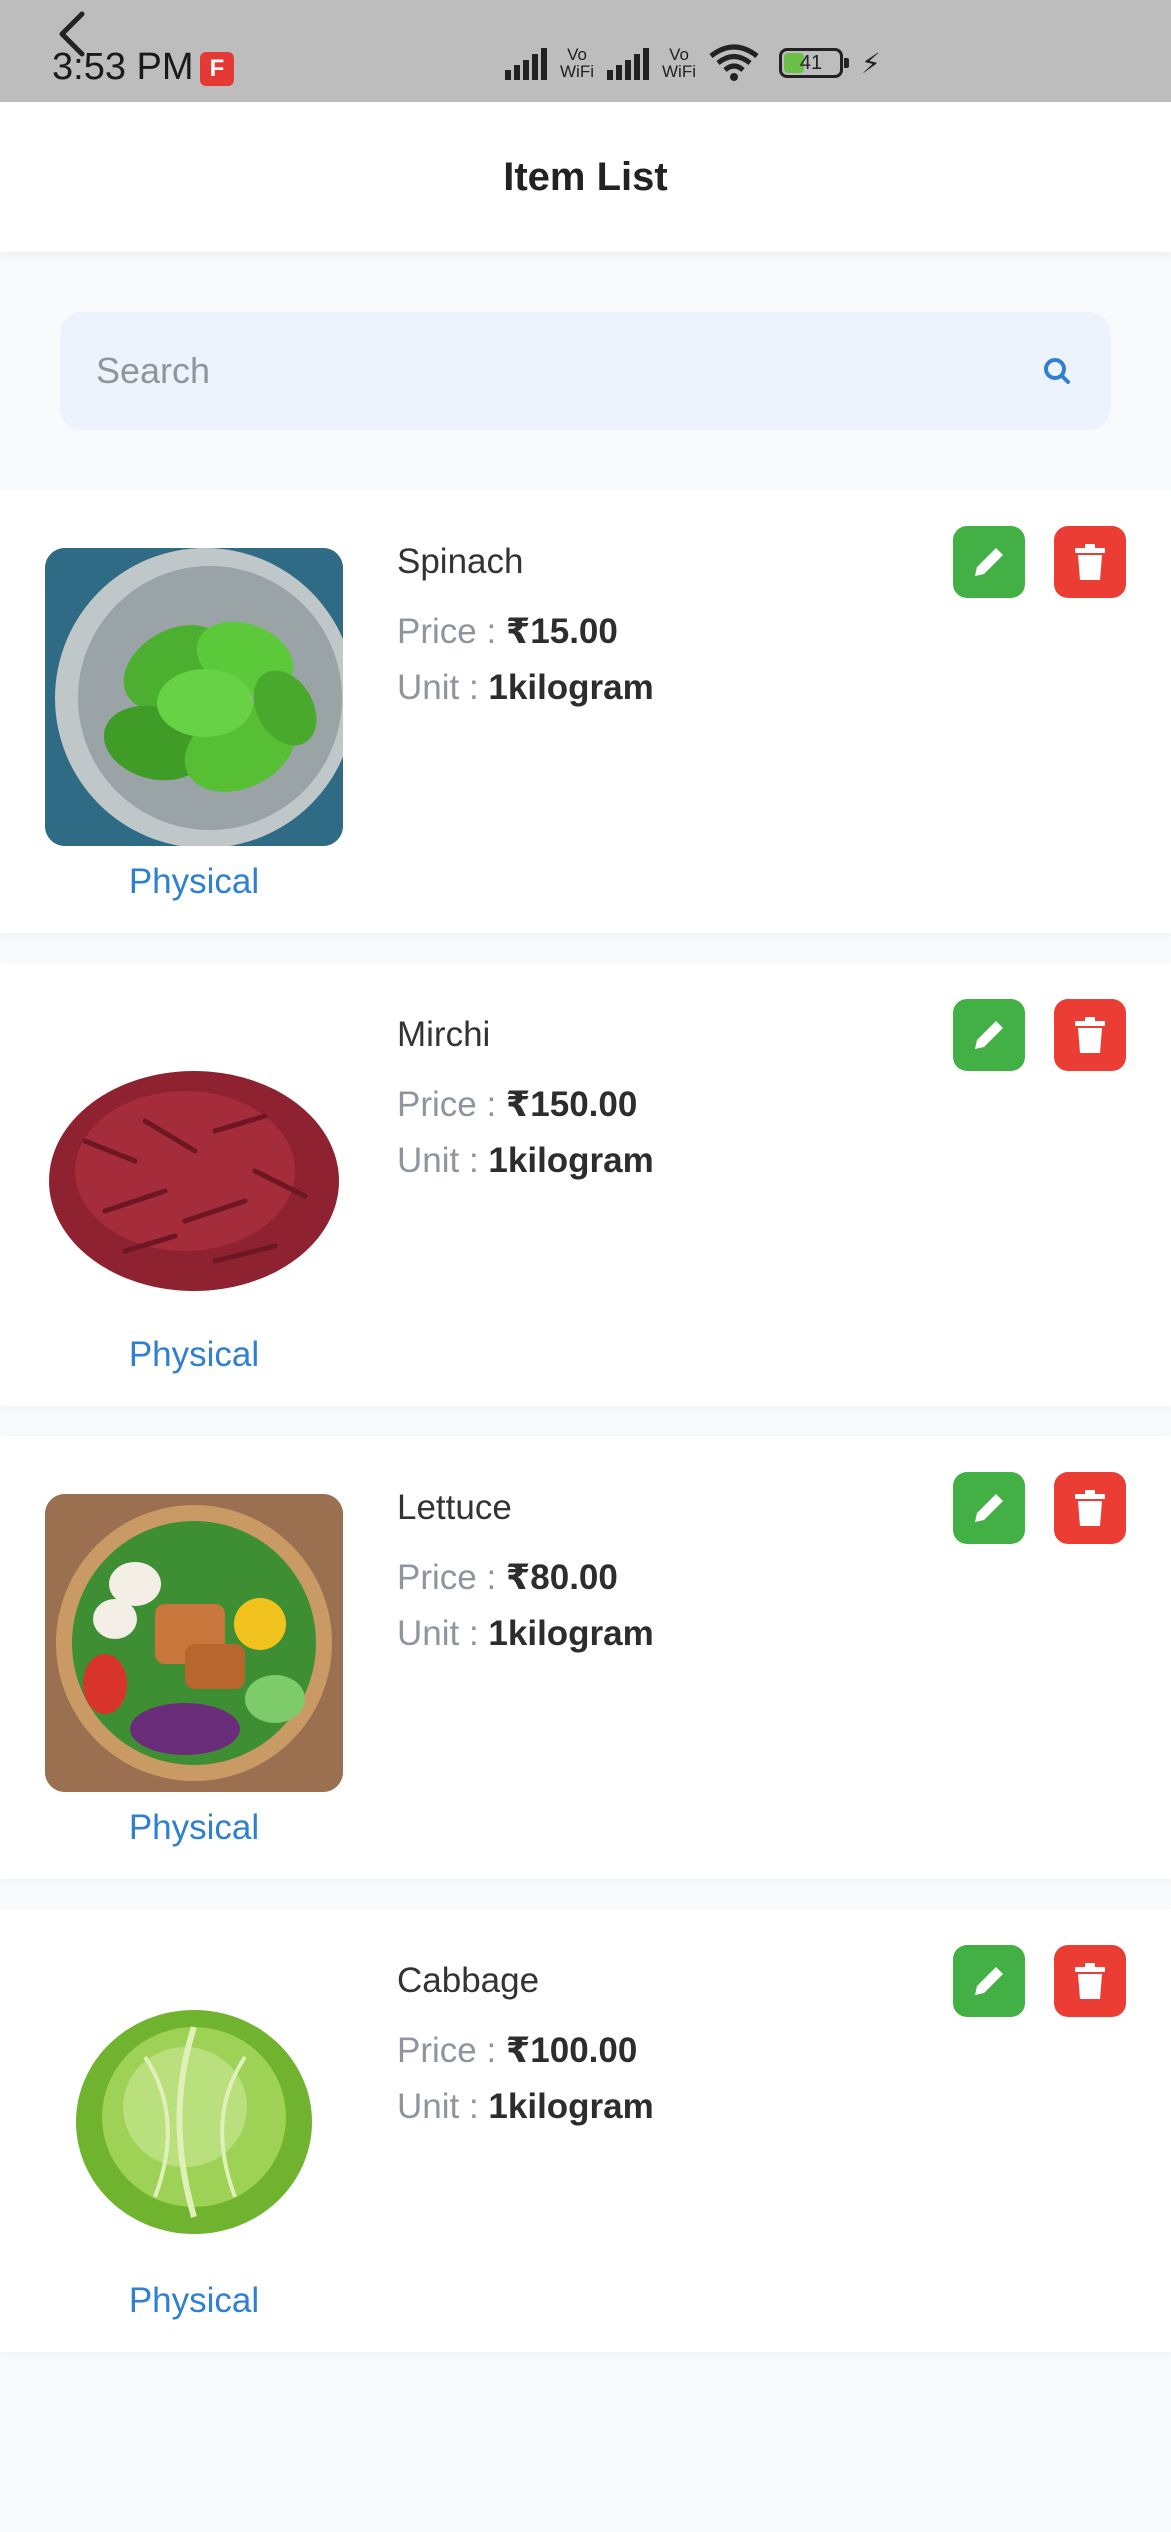 The height and width of the screenshot is (2532, 1171). I want to click on charging-icon: ⚡, so click(871, 63).